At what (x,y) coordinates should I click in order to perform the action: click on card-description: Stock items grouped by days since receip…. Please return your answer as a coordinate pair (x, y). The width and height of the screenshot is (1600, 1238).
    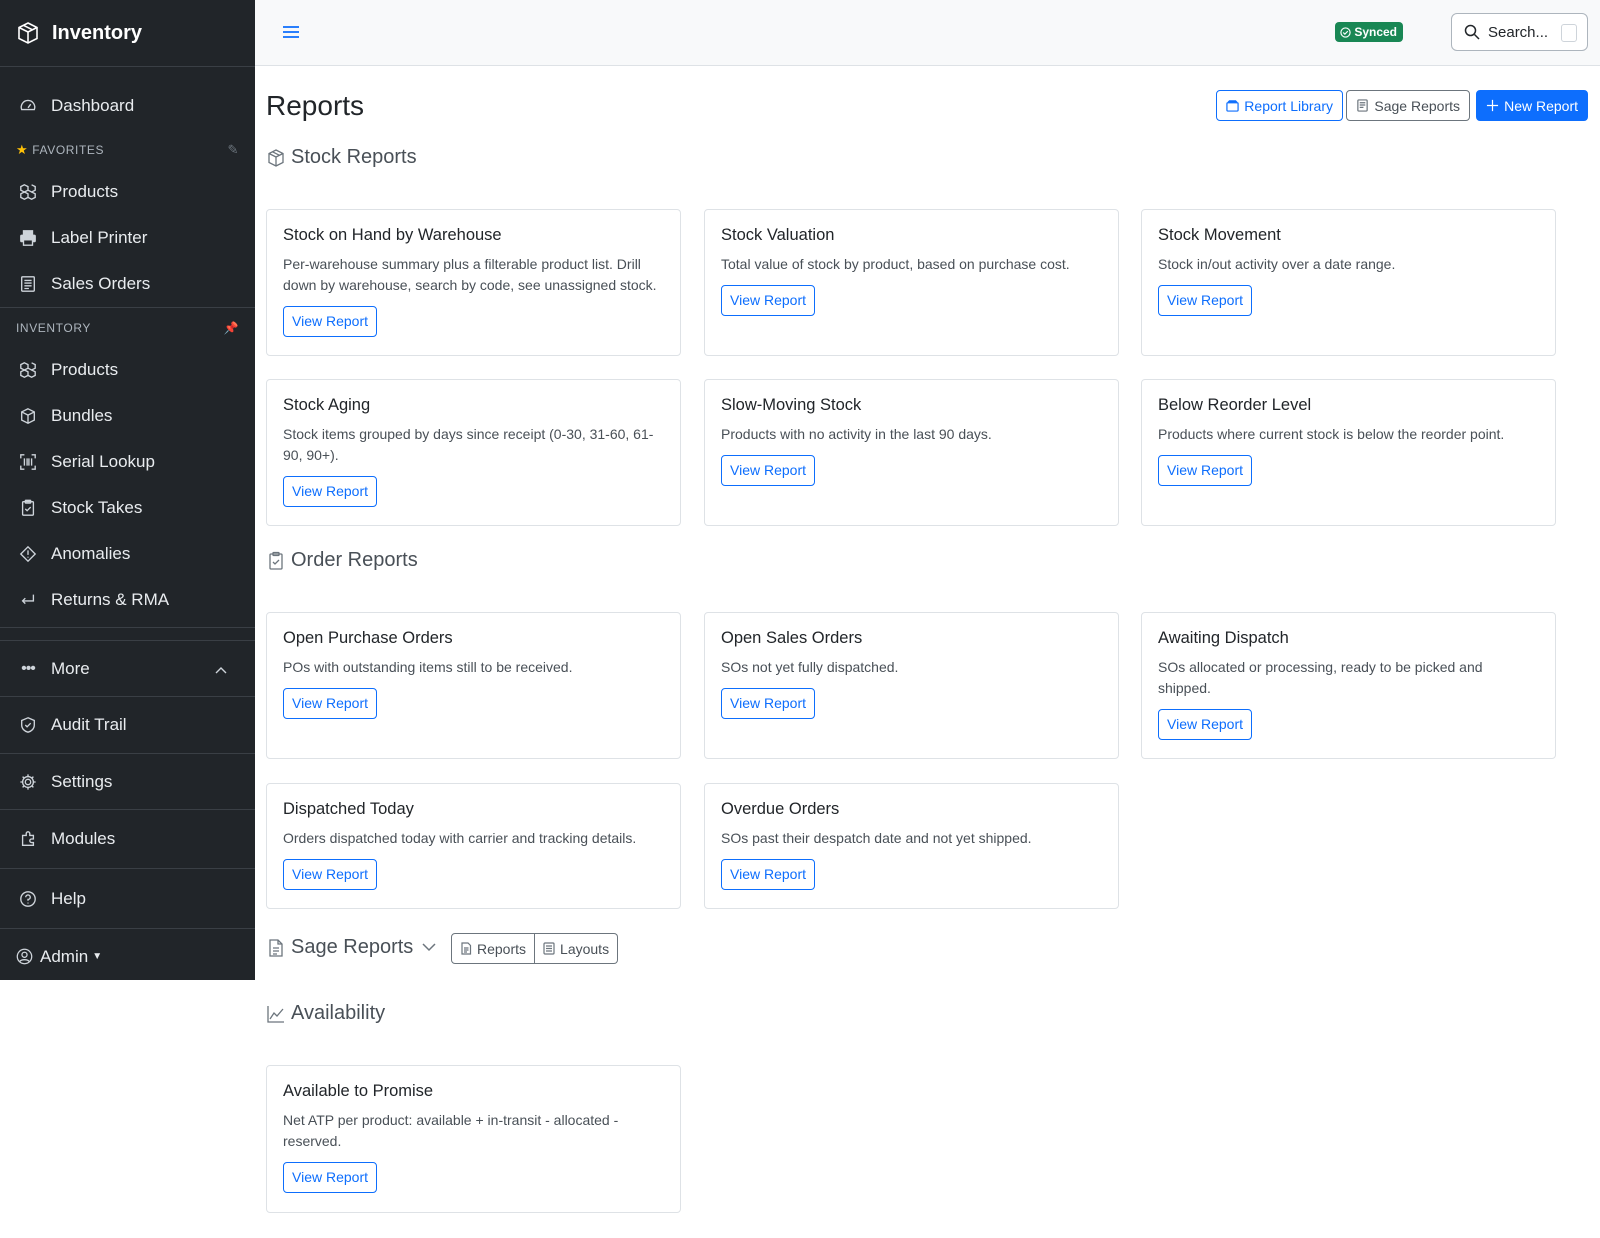
    Looking at the image, I should click on (468, 444).